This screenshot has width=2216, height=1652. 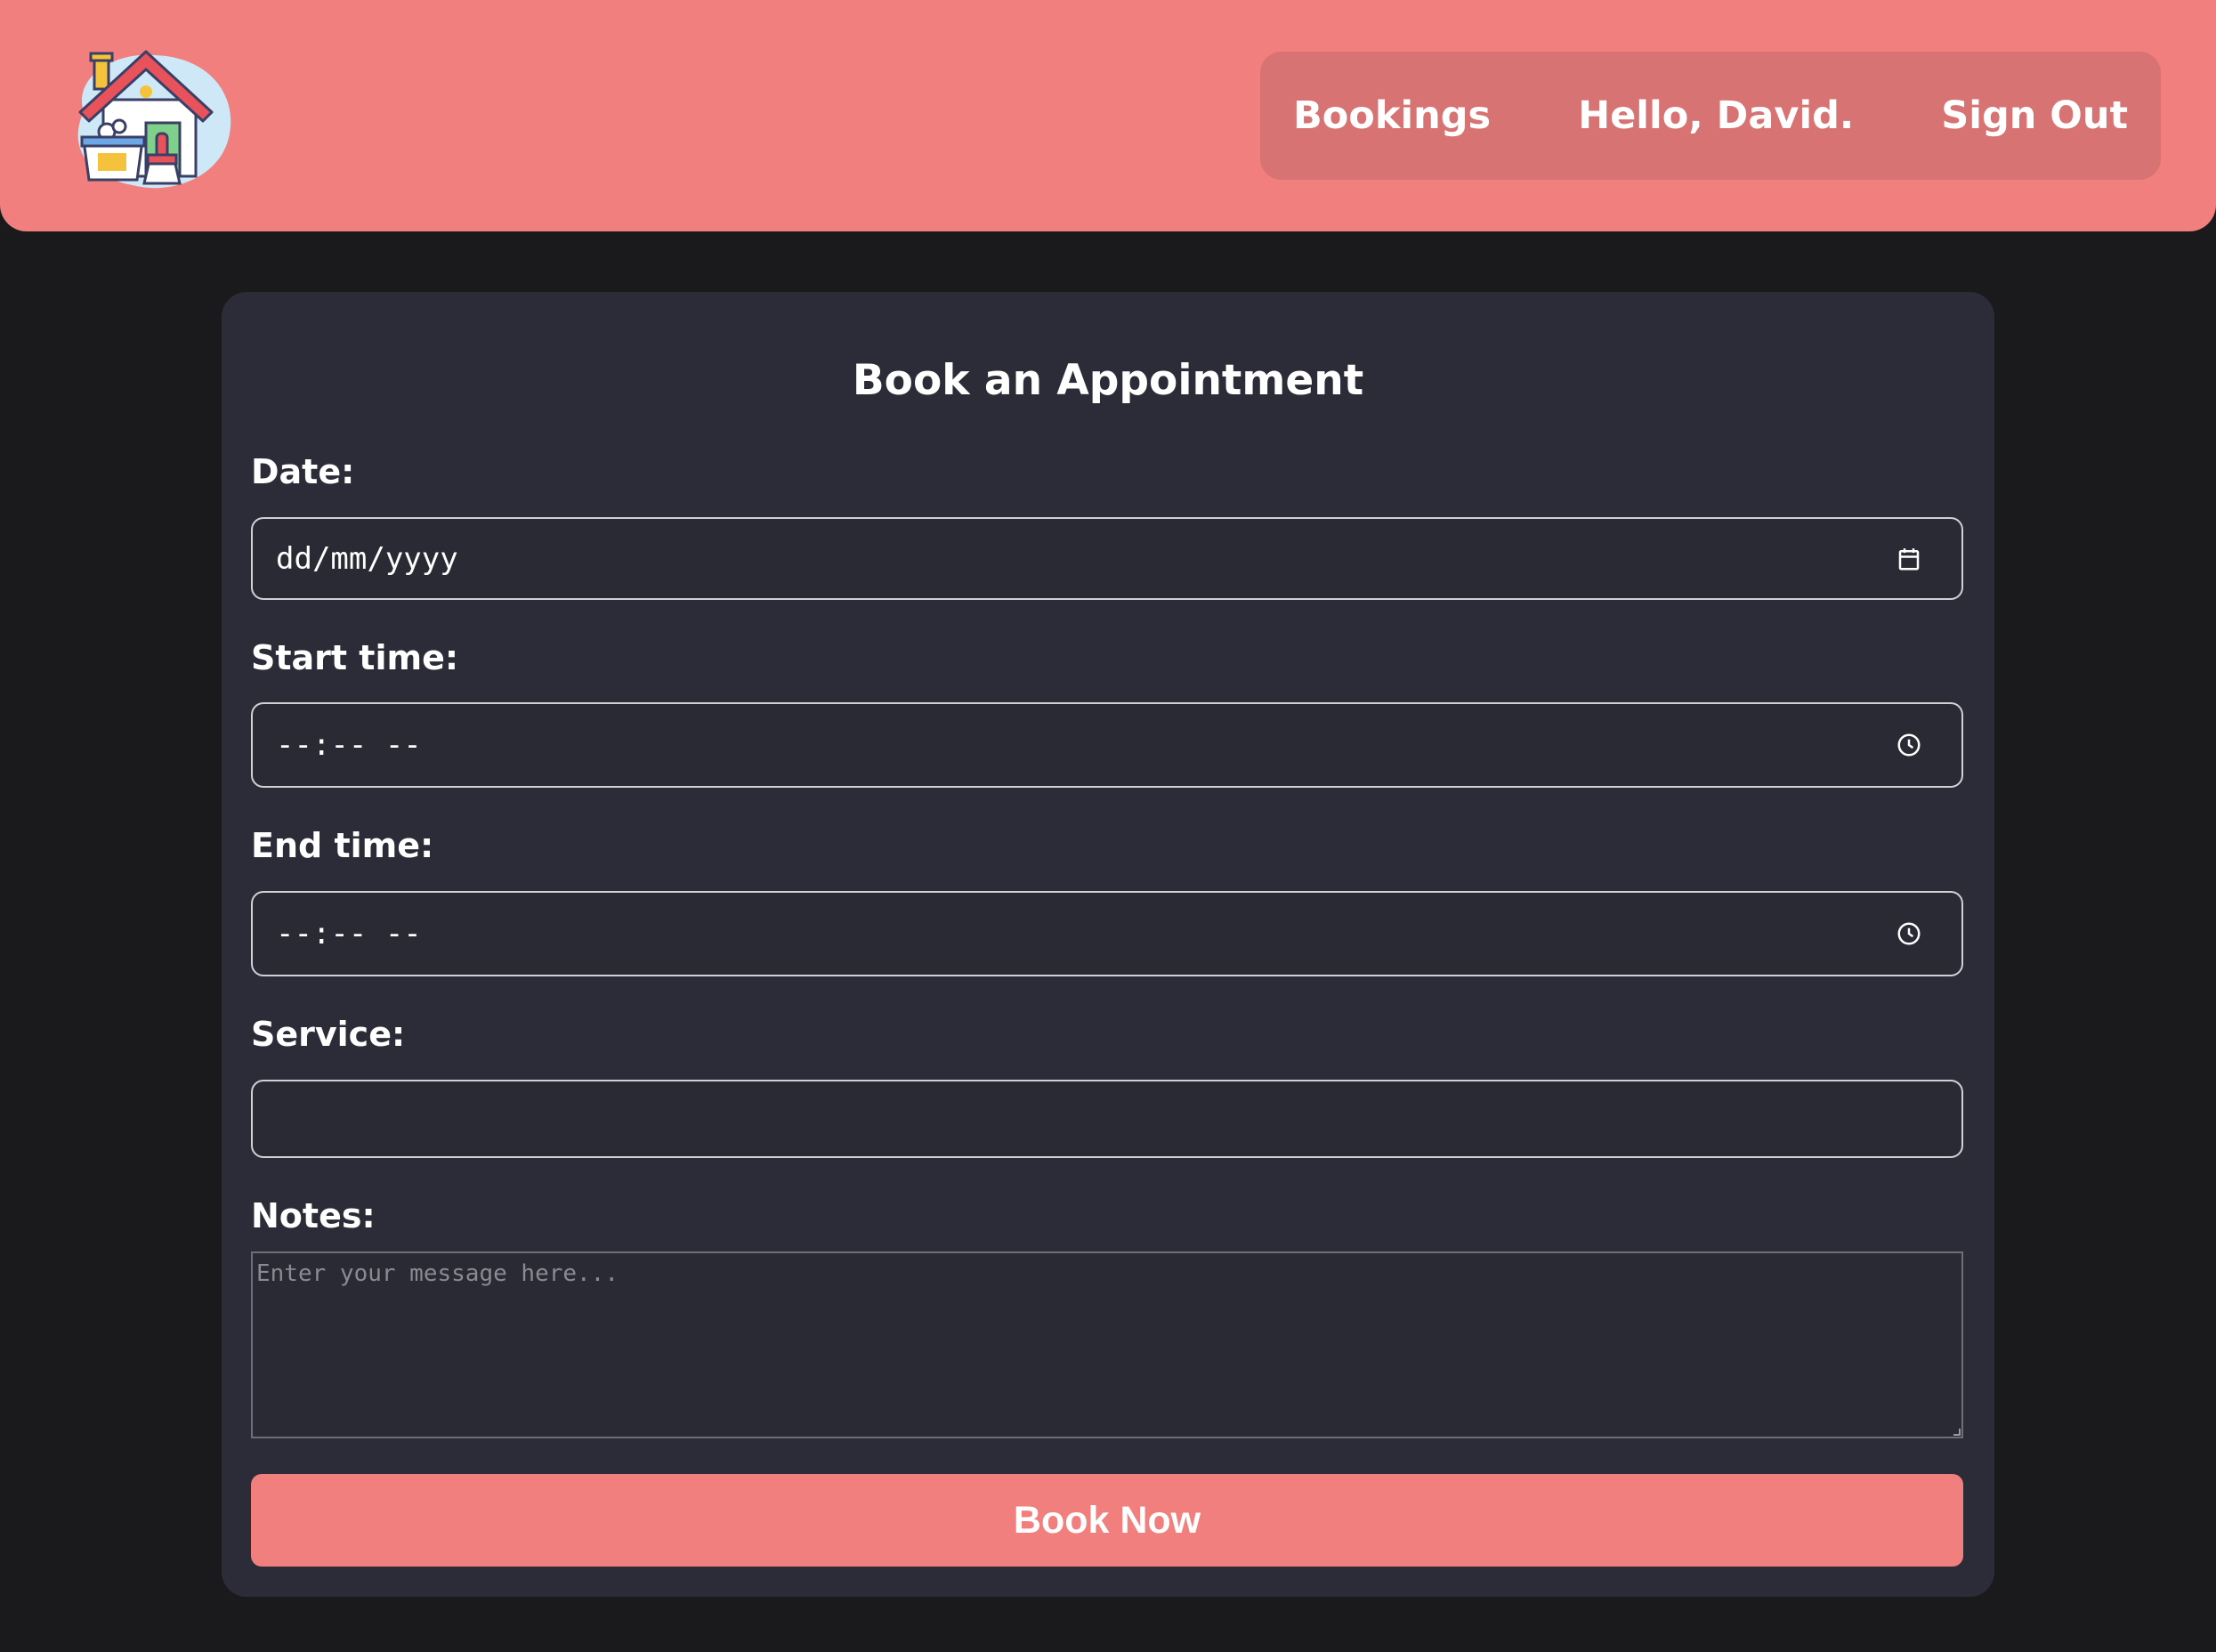 What do you see at coordinates (2035, 115) in the screenshot?
I see `sign-out-link: Sign Out` at bounding box center [2035, 115].